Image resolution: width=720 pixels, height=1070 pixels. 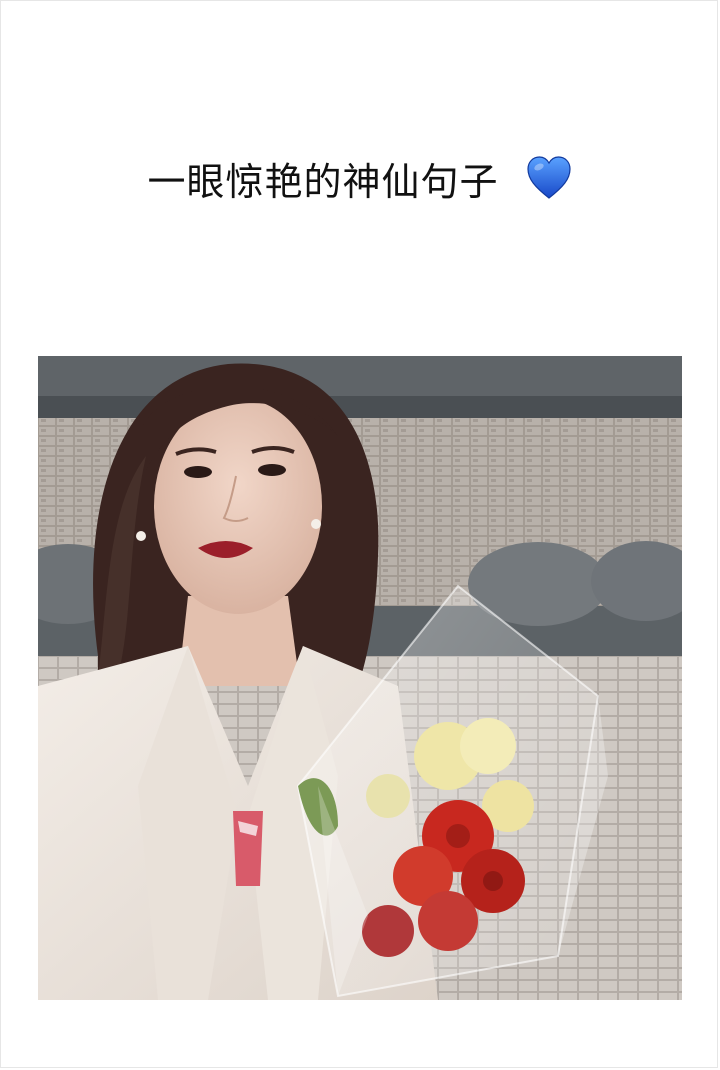 I want to click on header: 一眼惊艳的神仙句子, so click(x=360, y=178).